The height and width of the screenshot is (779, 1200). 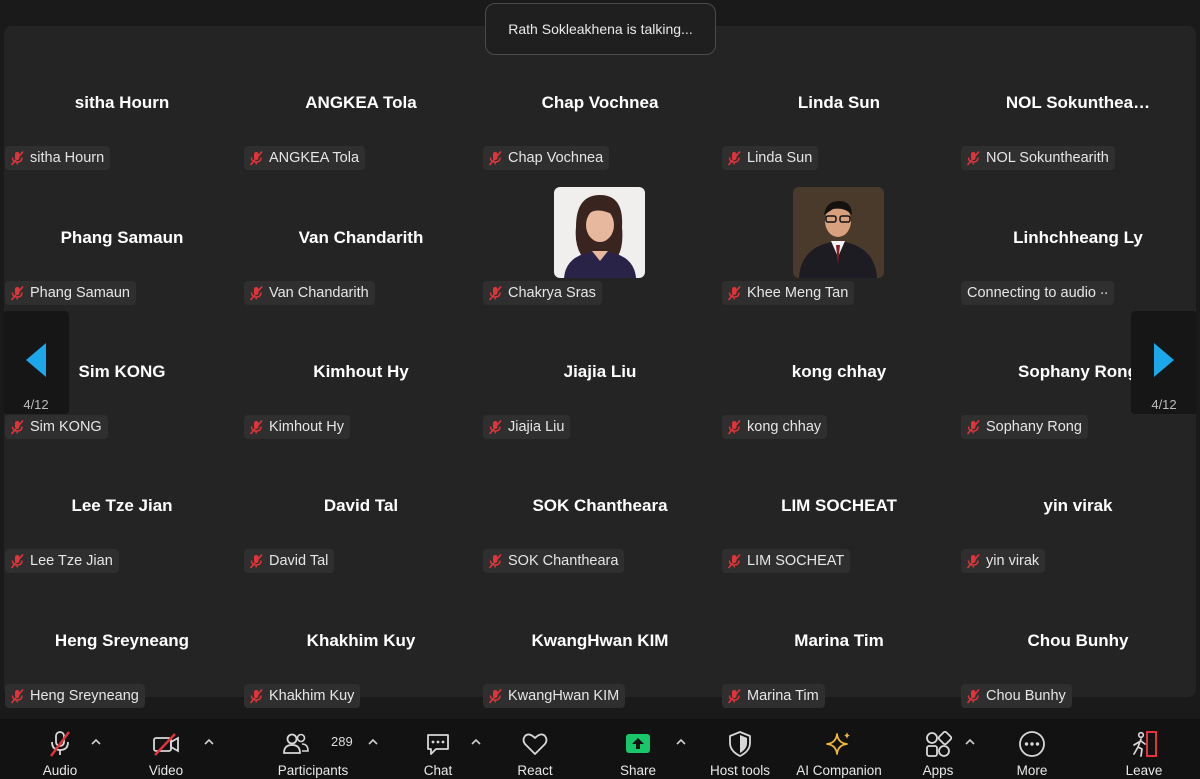 I want to click on participant-tile: Van Chandarith Van Chandarith, so click(x=361, y=239).